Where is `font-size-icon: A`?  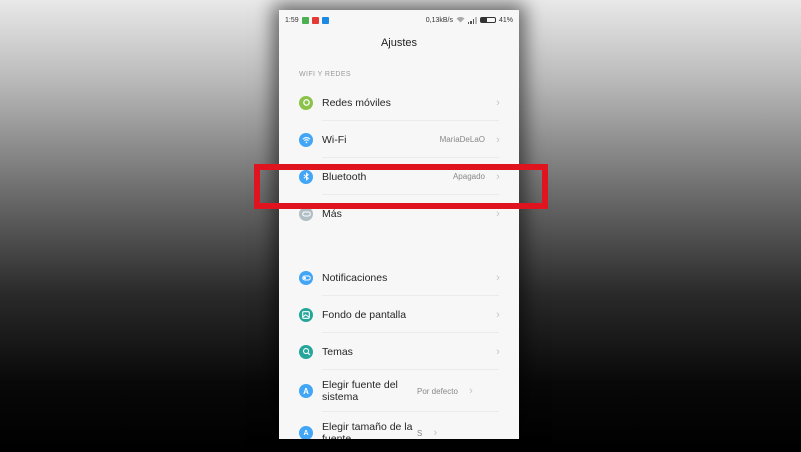
font-size-icon: A is located at coordinates (306, 432).